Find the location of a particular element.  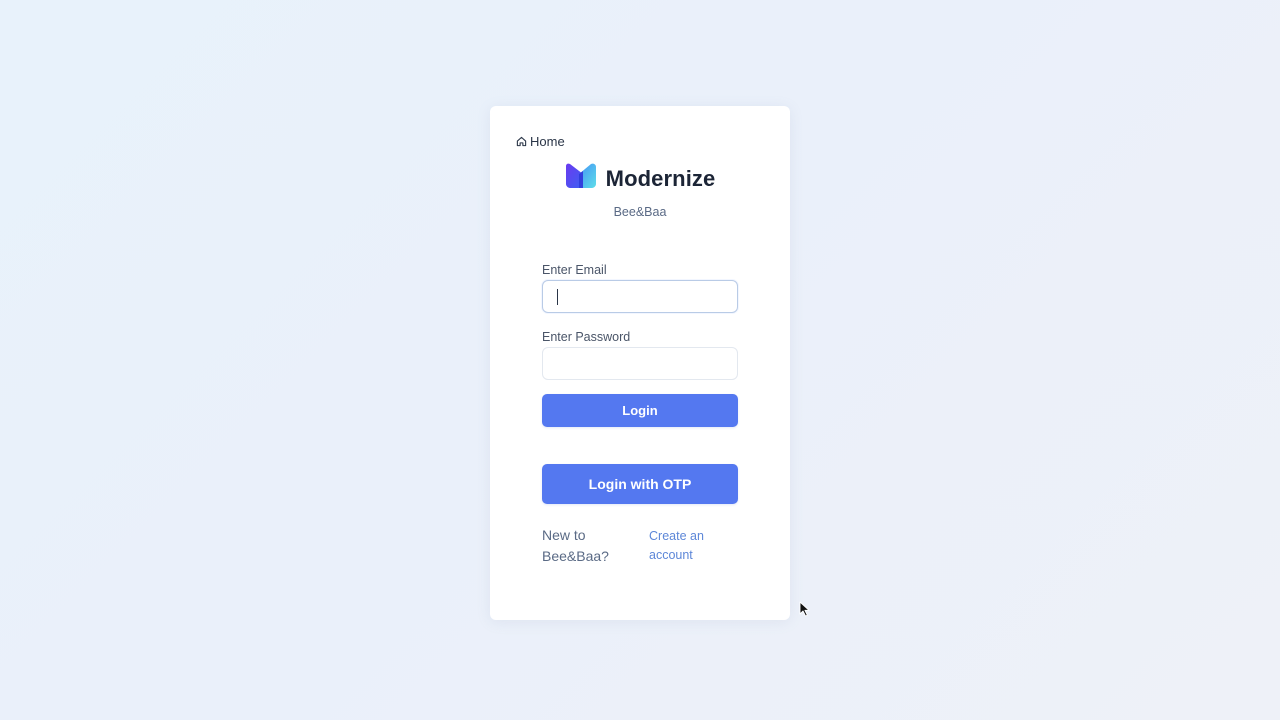

text-caret is located at coordinates (557, 297).